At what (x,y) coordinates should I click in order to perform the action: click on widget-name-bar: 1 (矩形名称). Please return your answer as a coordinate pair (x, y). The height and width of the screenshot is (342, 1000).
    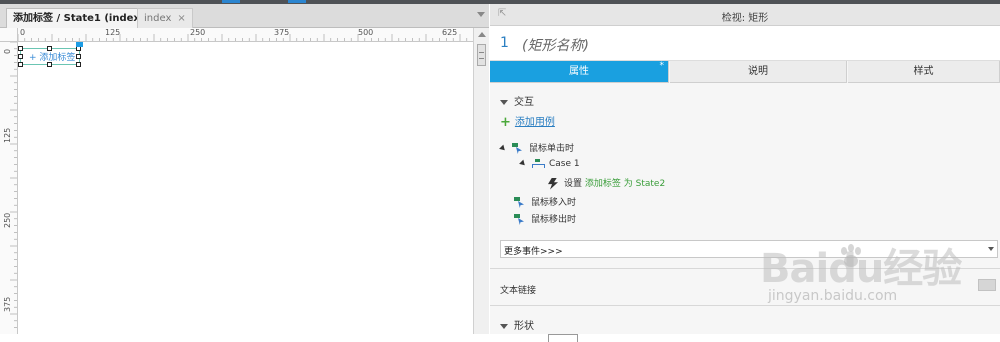
    Looking at the image, I should click on (745, 43).